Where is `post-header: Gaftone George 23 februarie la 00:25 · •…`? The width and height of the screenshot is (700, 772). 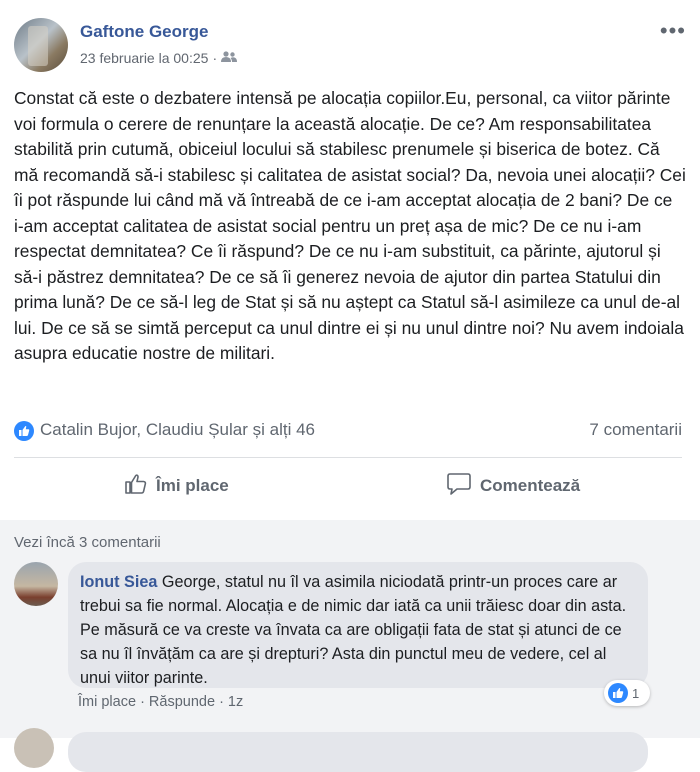
post-header: Gaftone George 23 februarie la 00:25 · •… is located at coordinates (350, 46).